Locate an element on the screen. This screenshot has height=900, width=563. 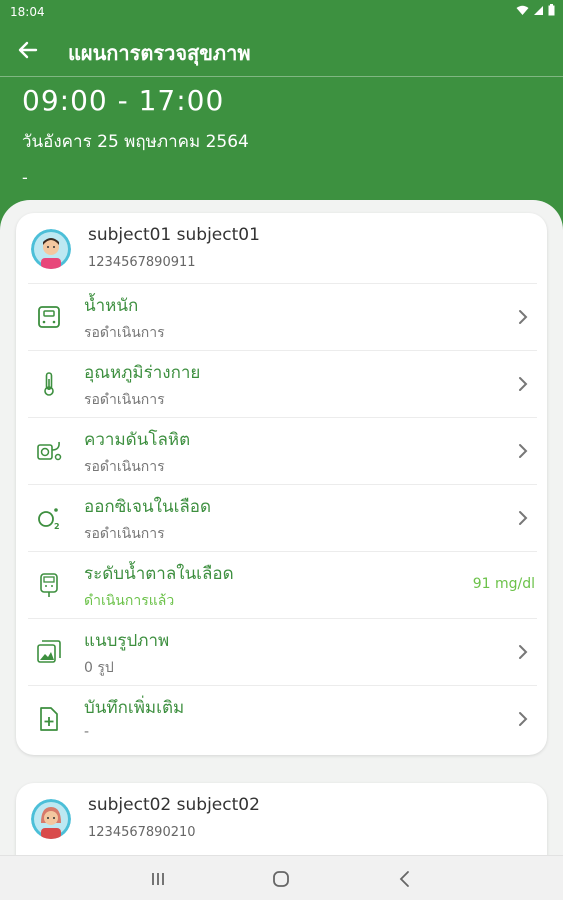
oxygen-icon: 2 is located at coordinates (49, 519).